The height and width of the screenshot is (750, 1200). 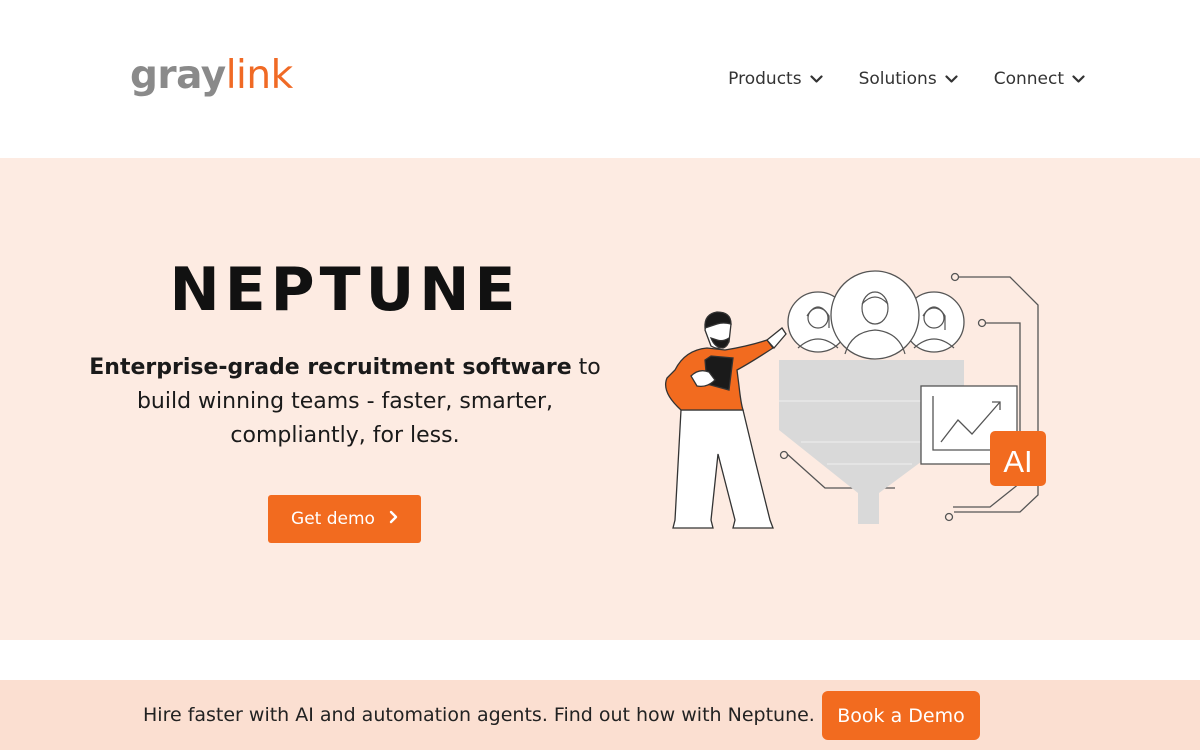 I want to click on book-demo-button: Book a Demo, so click(x=901, y=715).